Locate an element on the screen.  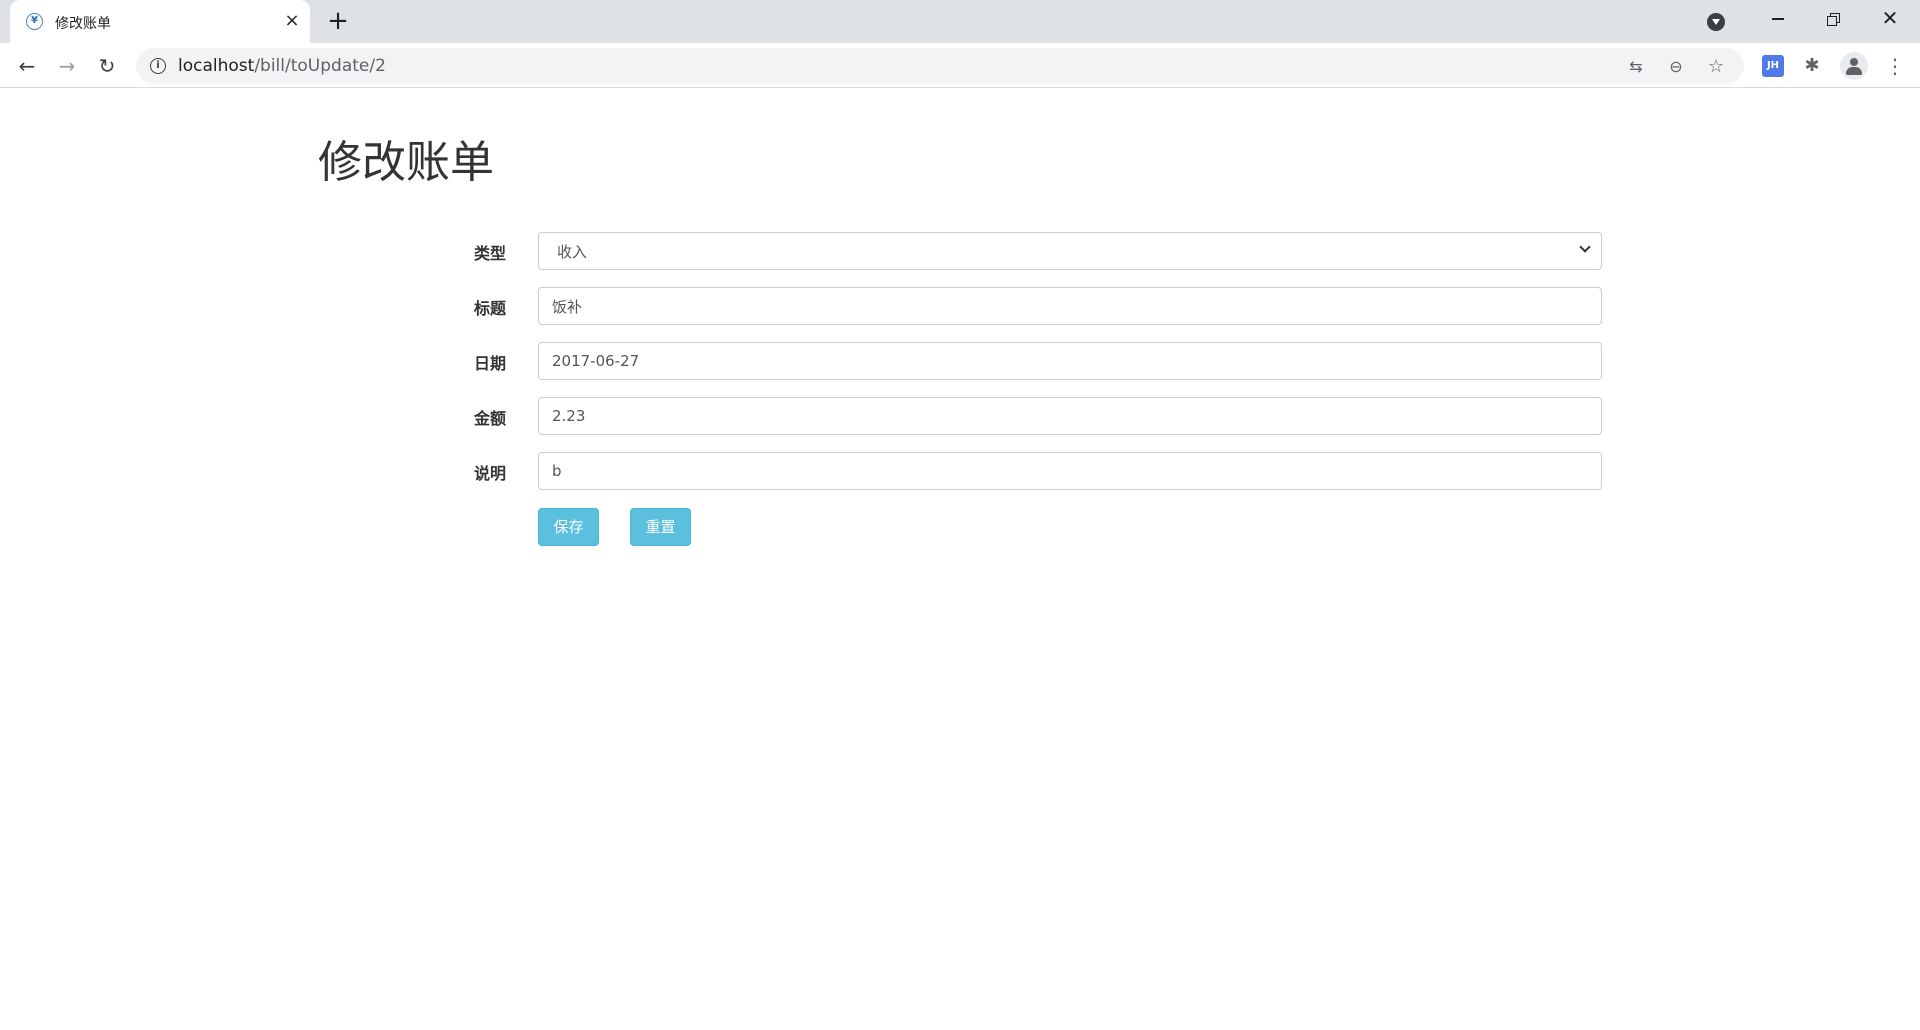
address-bar: i localhost/bill/toUpdate/2 ⇆ ⊖ ☆ is located at coordinates (940, 66).